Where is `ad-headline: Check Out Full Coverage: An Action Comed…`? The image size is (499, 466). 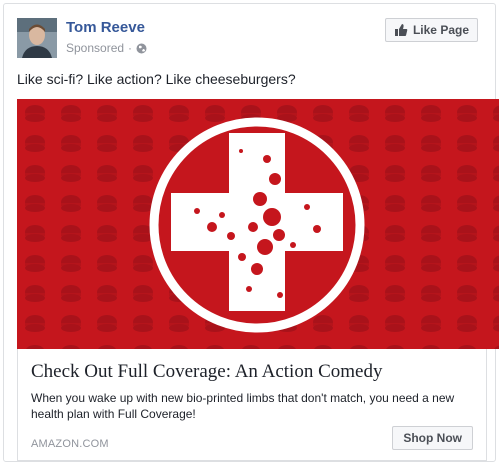 ad-headline: Check Out Full Coverage: An Action Comed… is located at coordinates (206, 372).